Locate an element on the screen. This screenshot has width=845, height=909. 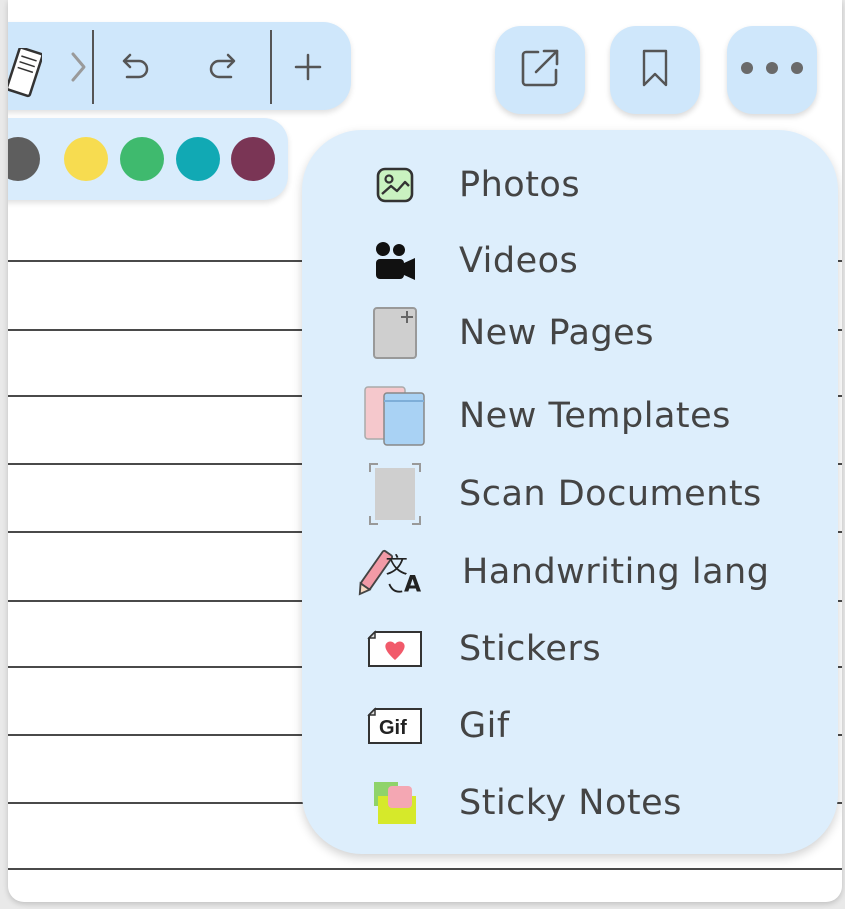
color-swatch-yellow is located at coordinates (86, 159).